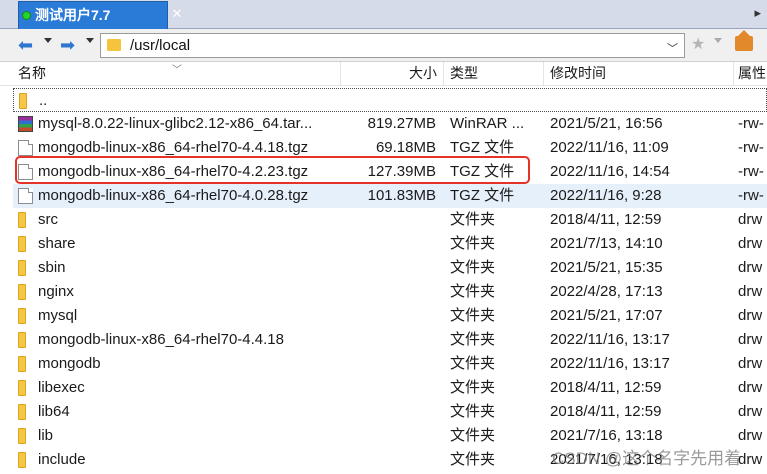  I want to click on file-mtime: 2021/5/21, 15:35, so click(606, 267).